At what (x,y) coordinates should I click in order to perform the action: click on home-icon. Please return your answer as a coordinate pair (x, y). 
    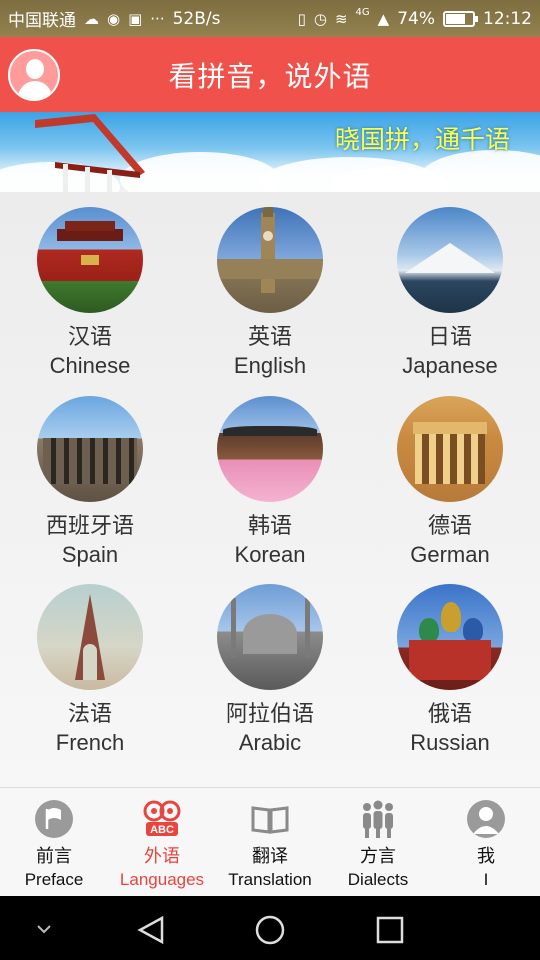
    Looking at the image, I should click on (270, 930).